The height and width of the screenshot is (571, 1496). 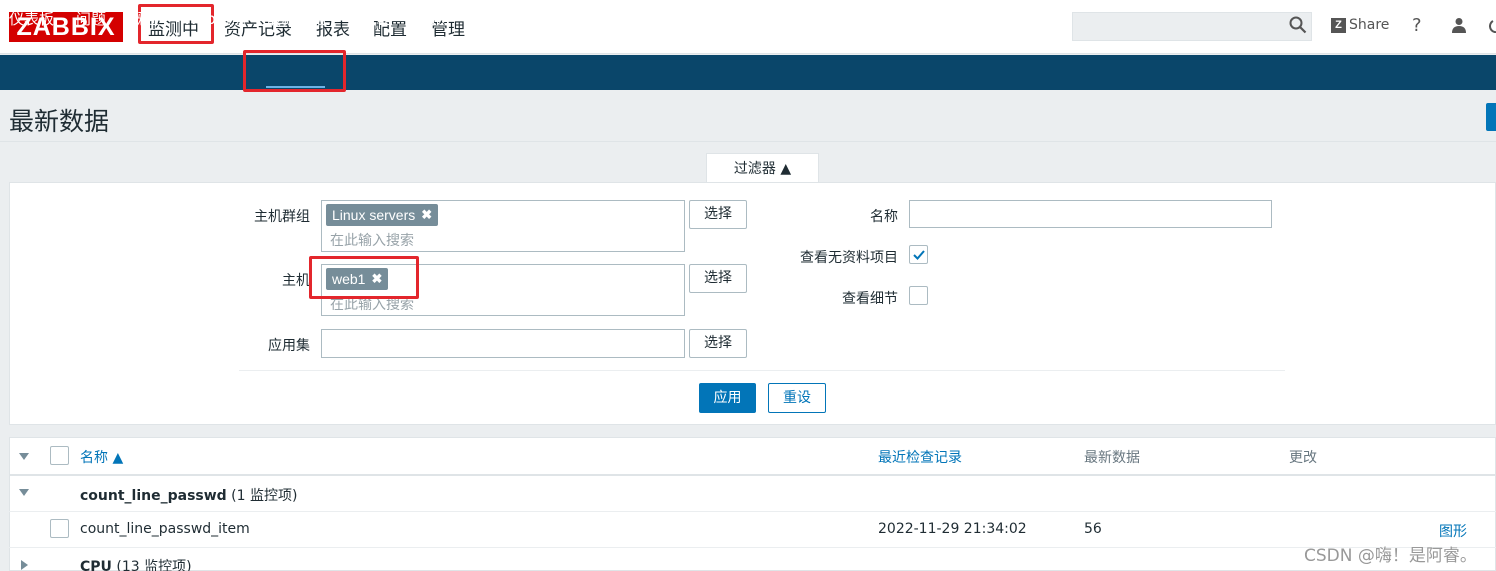 What do you see at coordinates (1417, 25) in the screenshot?
I see `help-button: ?` at bounding box center [1417, 25].